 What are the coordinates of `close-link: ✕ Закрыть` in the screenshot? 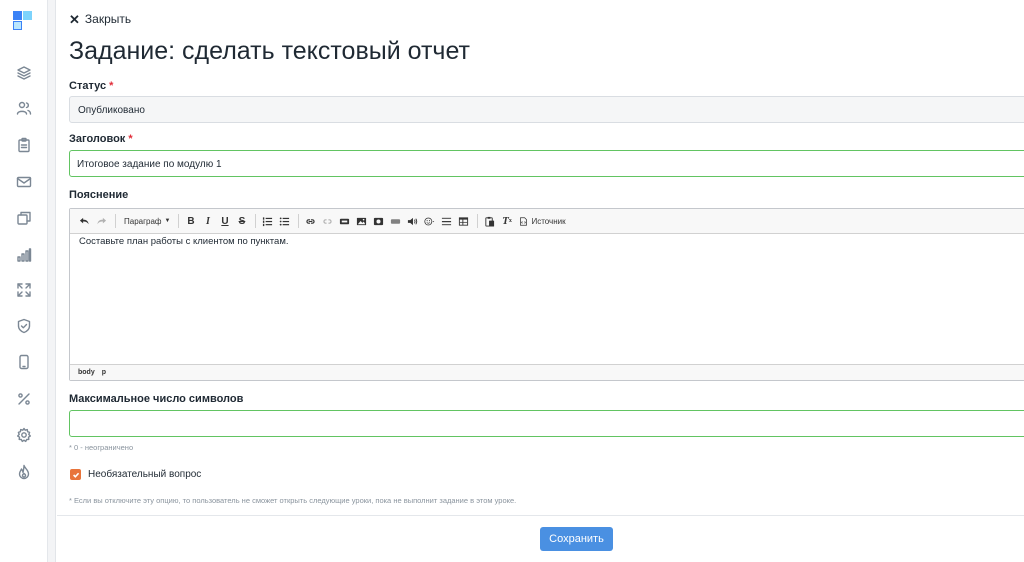 It's located at (100, 19).